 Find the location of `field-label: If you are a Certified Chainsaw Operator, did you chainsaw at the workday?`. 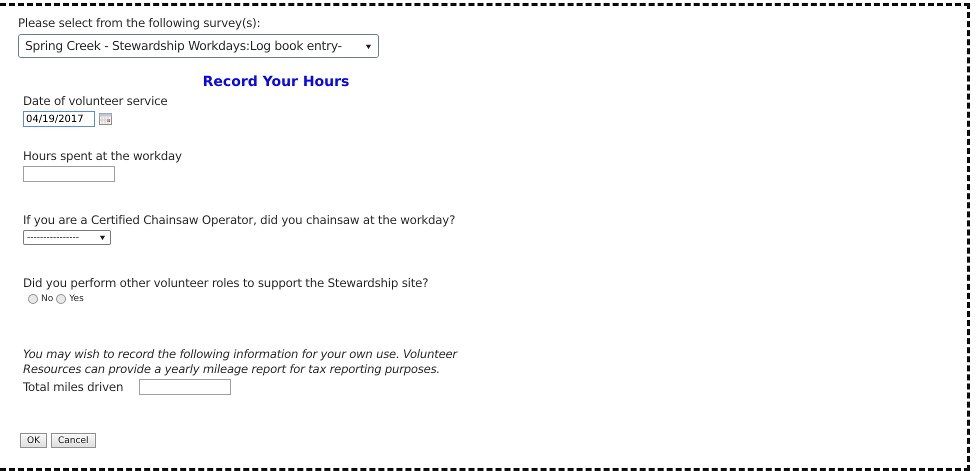

field-label: If you are a Certified Chainsaw Operator, did you chainsaw at the workday? is located at coordinates (239, 220).